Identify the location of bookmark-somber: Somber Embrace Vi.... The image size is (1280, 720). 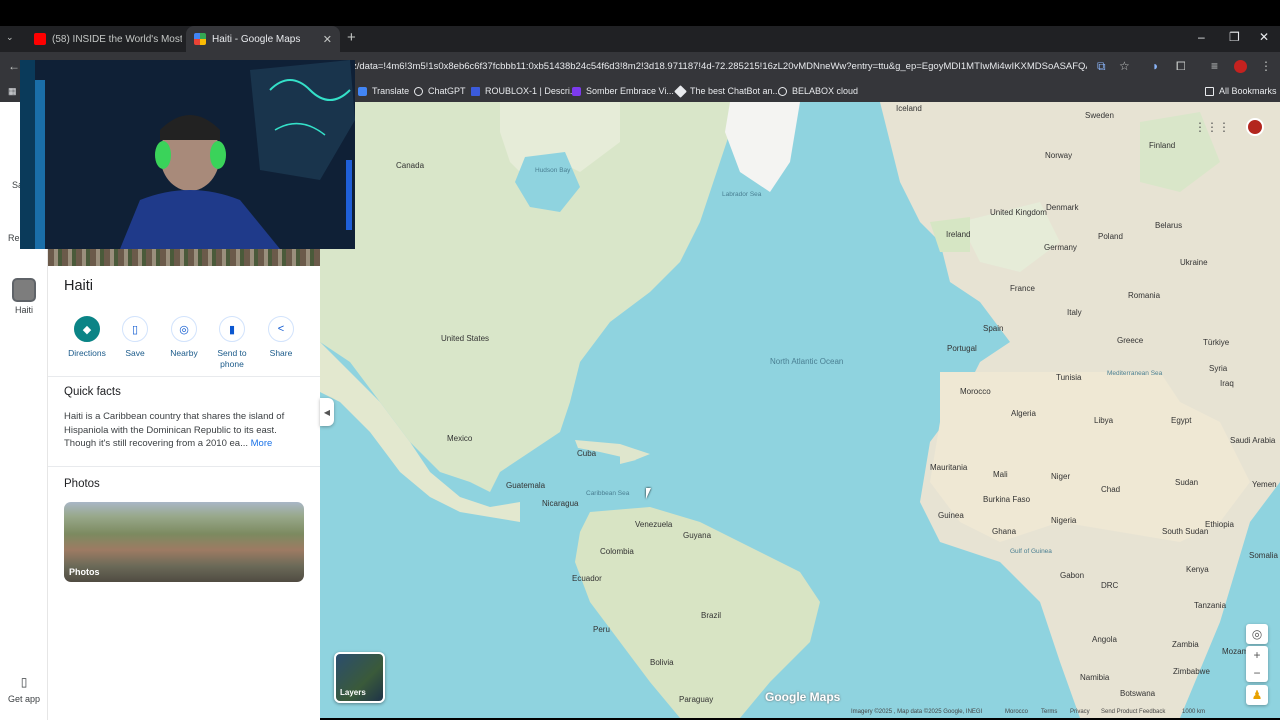
(623, 91).